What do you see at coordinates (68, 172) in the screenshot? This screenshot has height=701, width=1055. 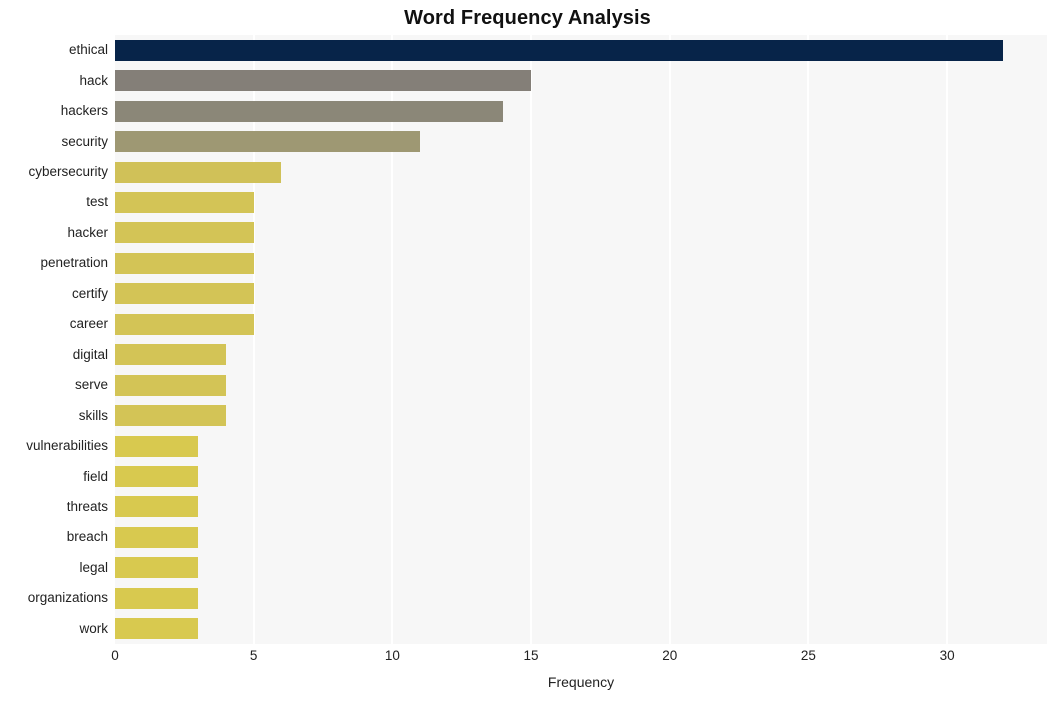 I see `y-tick-label-cybersecurity: cybersecurity` at bounding box center [68, 172].